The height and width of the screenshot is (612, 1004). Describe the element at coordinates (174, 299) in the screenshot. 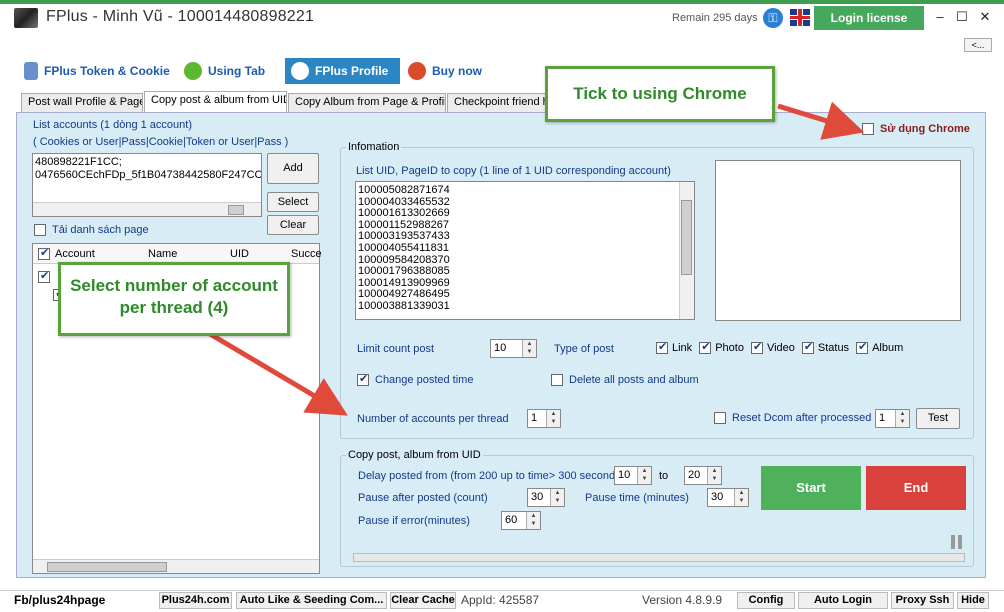

I see `callout-thread: Select number of account per thread (4)` at that location.